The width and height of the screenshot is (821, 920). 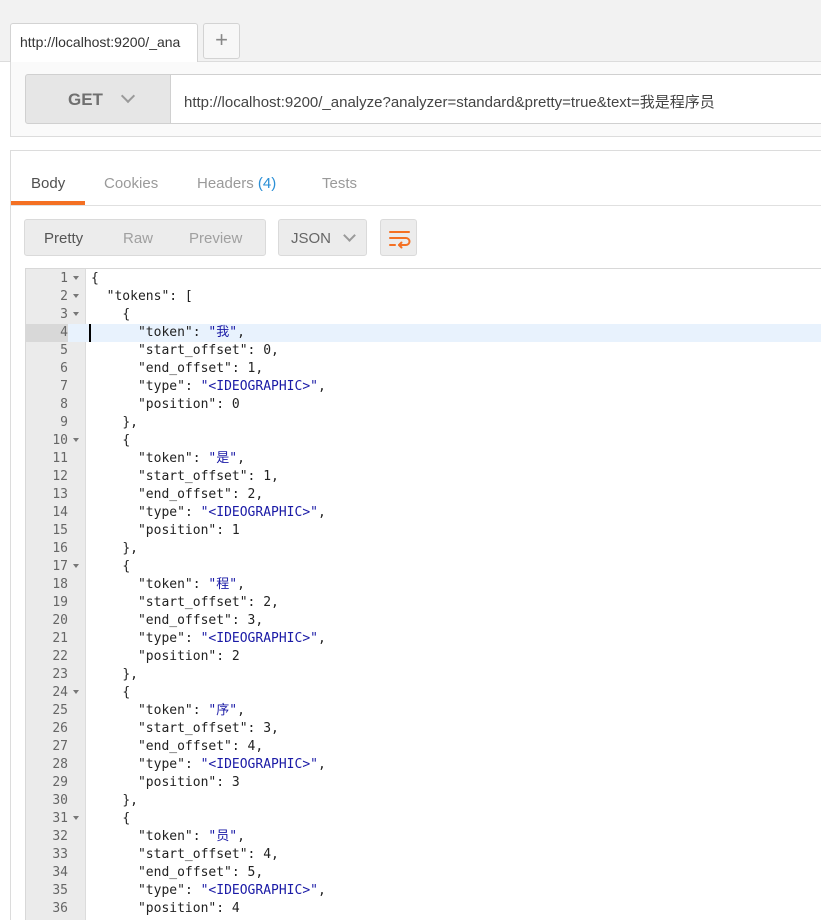 I want to click on pretty-button: Pretty, so click(x=63, y=238).